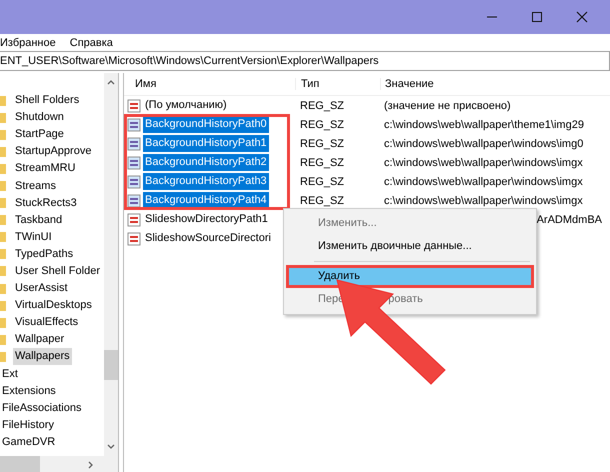  Describe the element at coordinates (39, 339) in the screenshot. I see `tree-item: Wallpaper` at that location.